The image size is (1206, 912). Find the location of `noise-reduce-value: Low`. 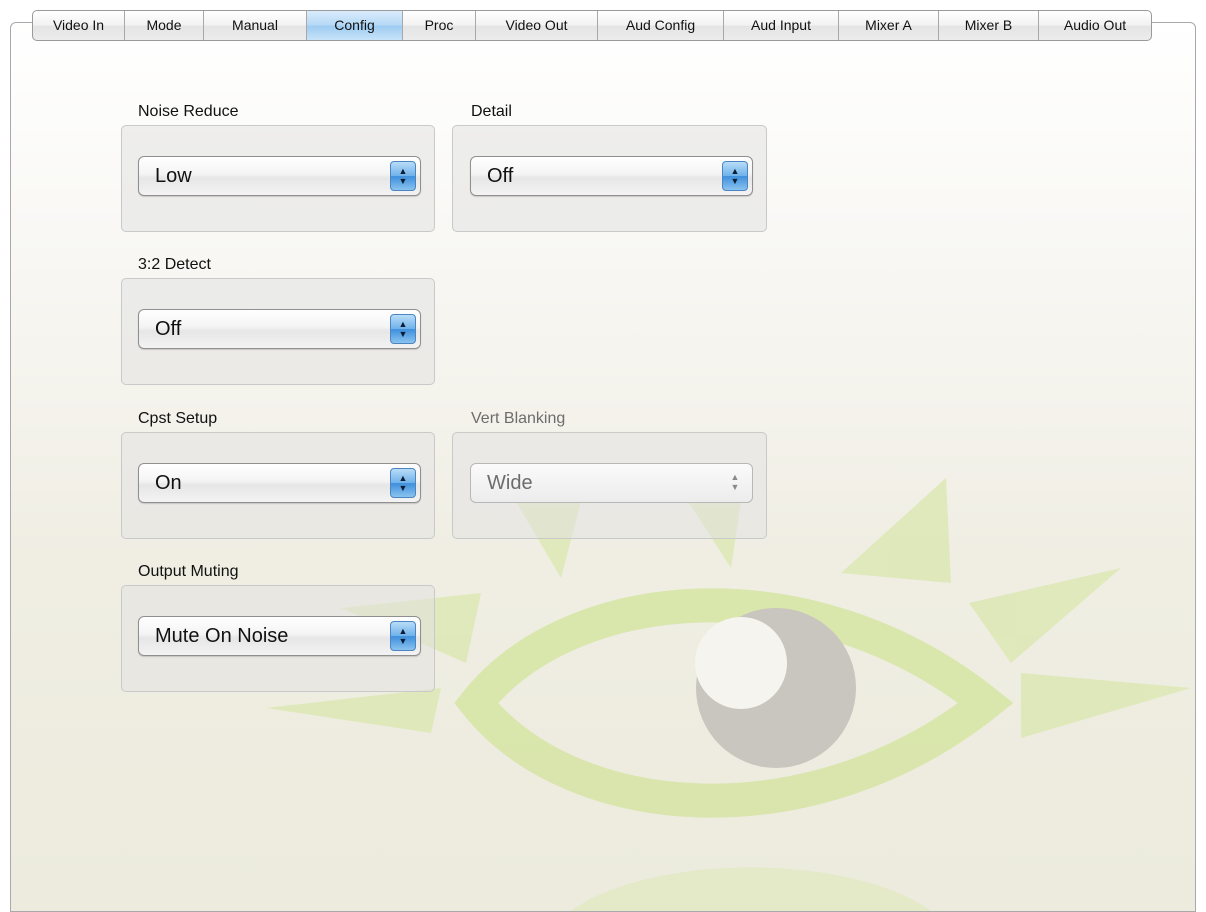

noise-reduce-value: Low is located at coordinates (173, 176).